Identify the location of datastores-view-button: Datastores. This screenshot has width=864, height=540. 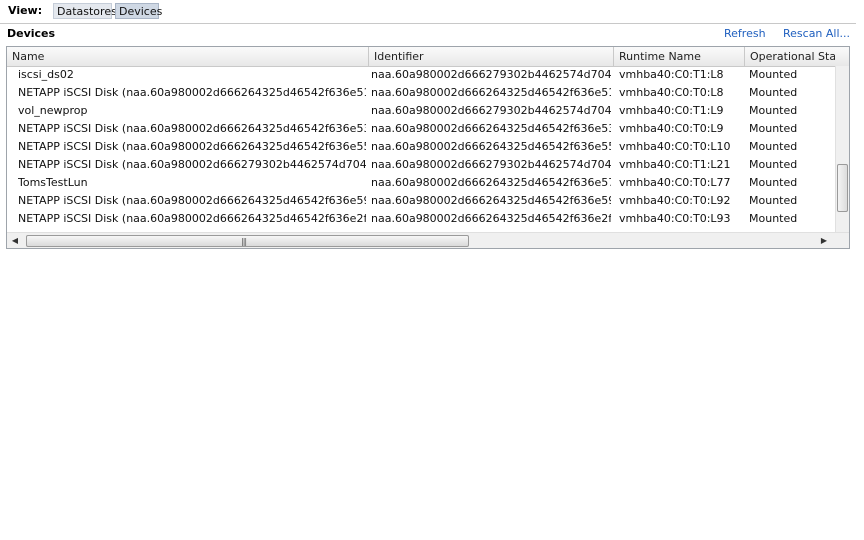
(85, 11).